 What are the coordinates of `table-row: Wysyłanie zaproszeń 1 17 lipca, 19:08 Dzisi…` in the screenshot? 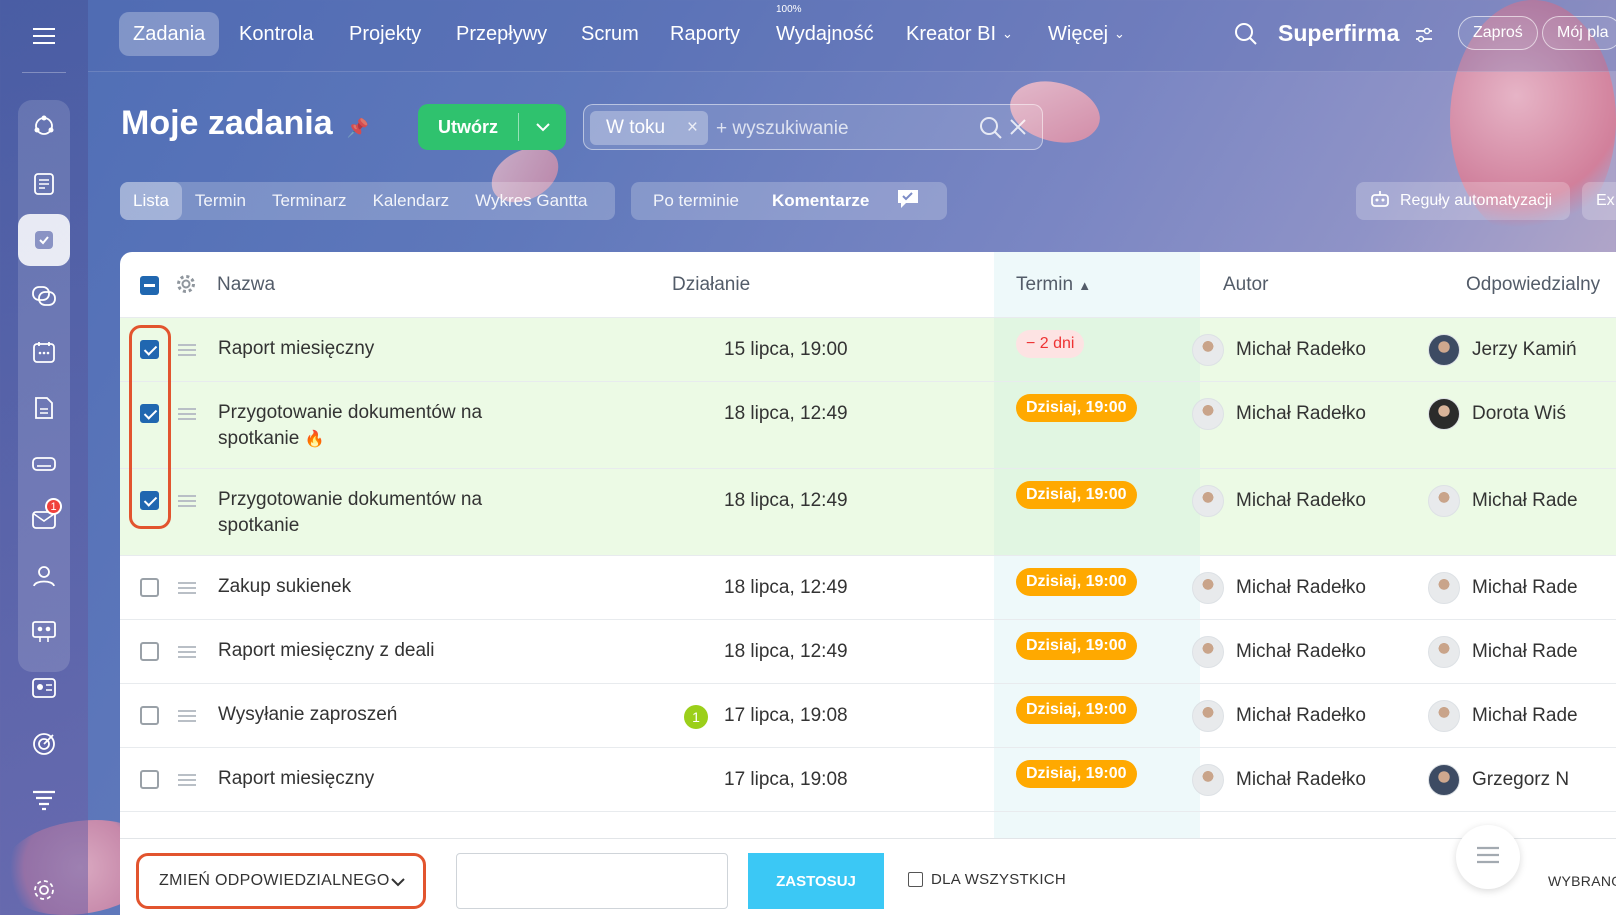 It's located at (868, 716).